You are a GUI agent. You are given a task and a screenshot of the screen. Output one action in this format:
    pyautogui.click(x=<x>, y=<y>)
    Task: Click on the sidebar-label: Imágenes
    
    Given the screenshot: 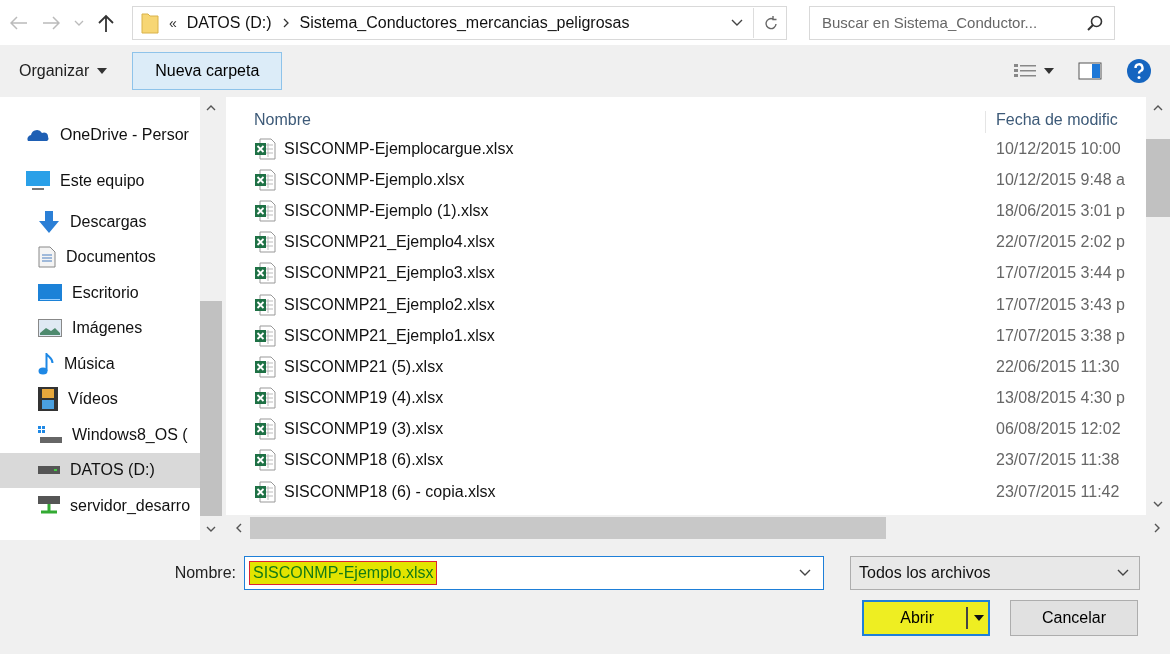 What is the action you would take?
    pyautogui.click(x=107, y=328)
    